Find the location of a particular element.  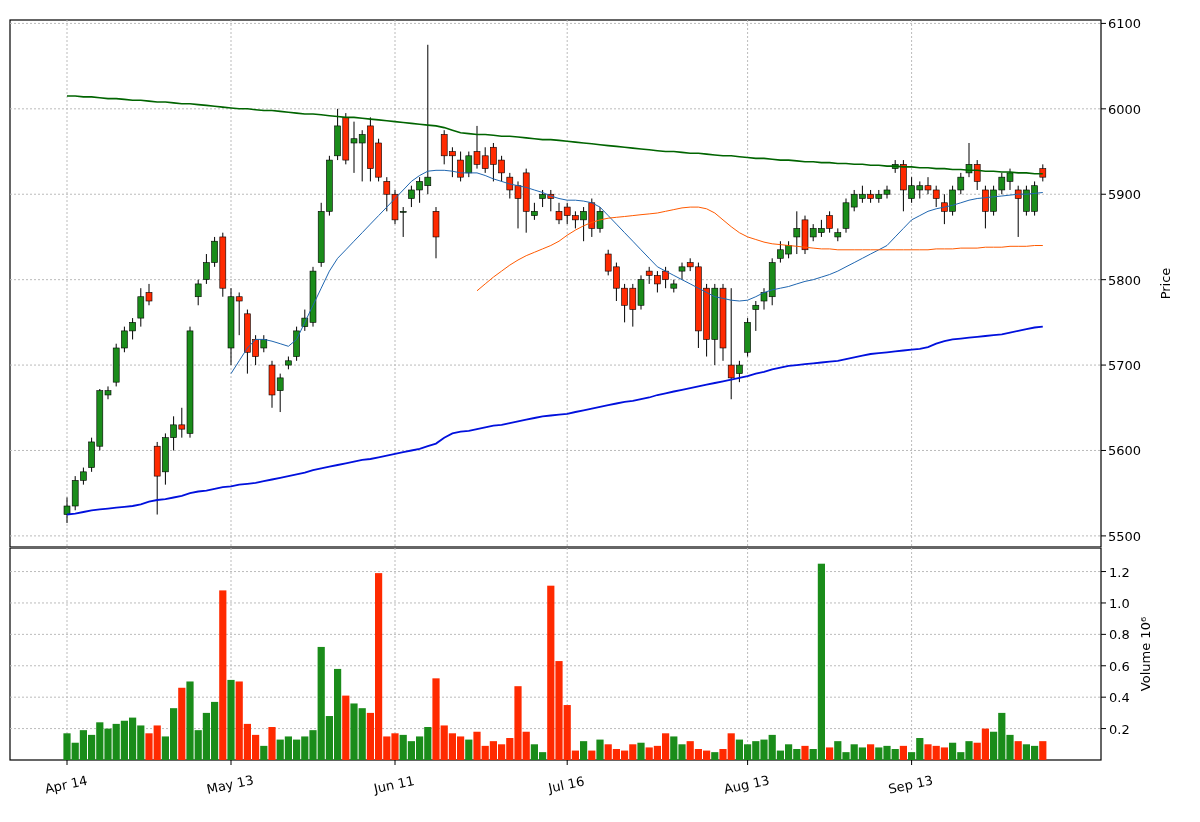

axis-label: 0.8 is located at coordinates (1119, 635).